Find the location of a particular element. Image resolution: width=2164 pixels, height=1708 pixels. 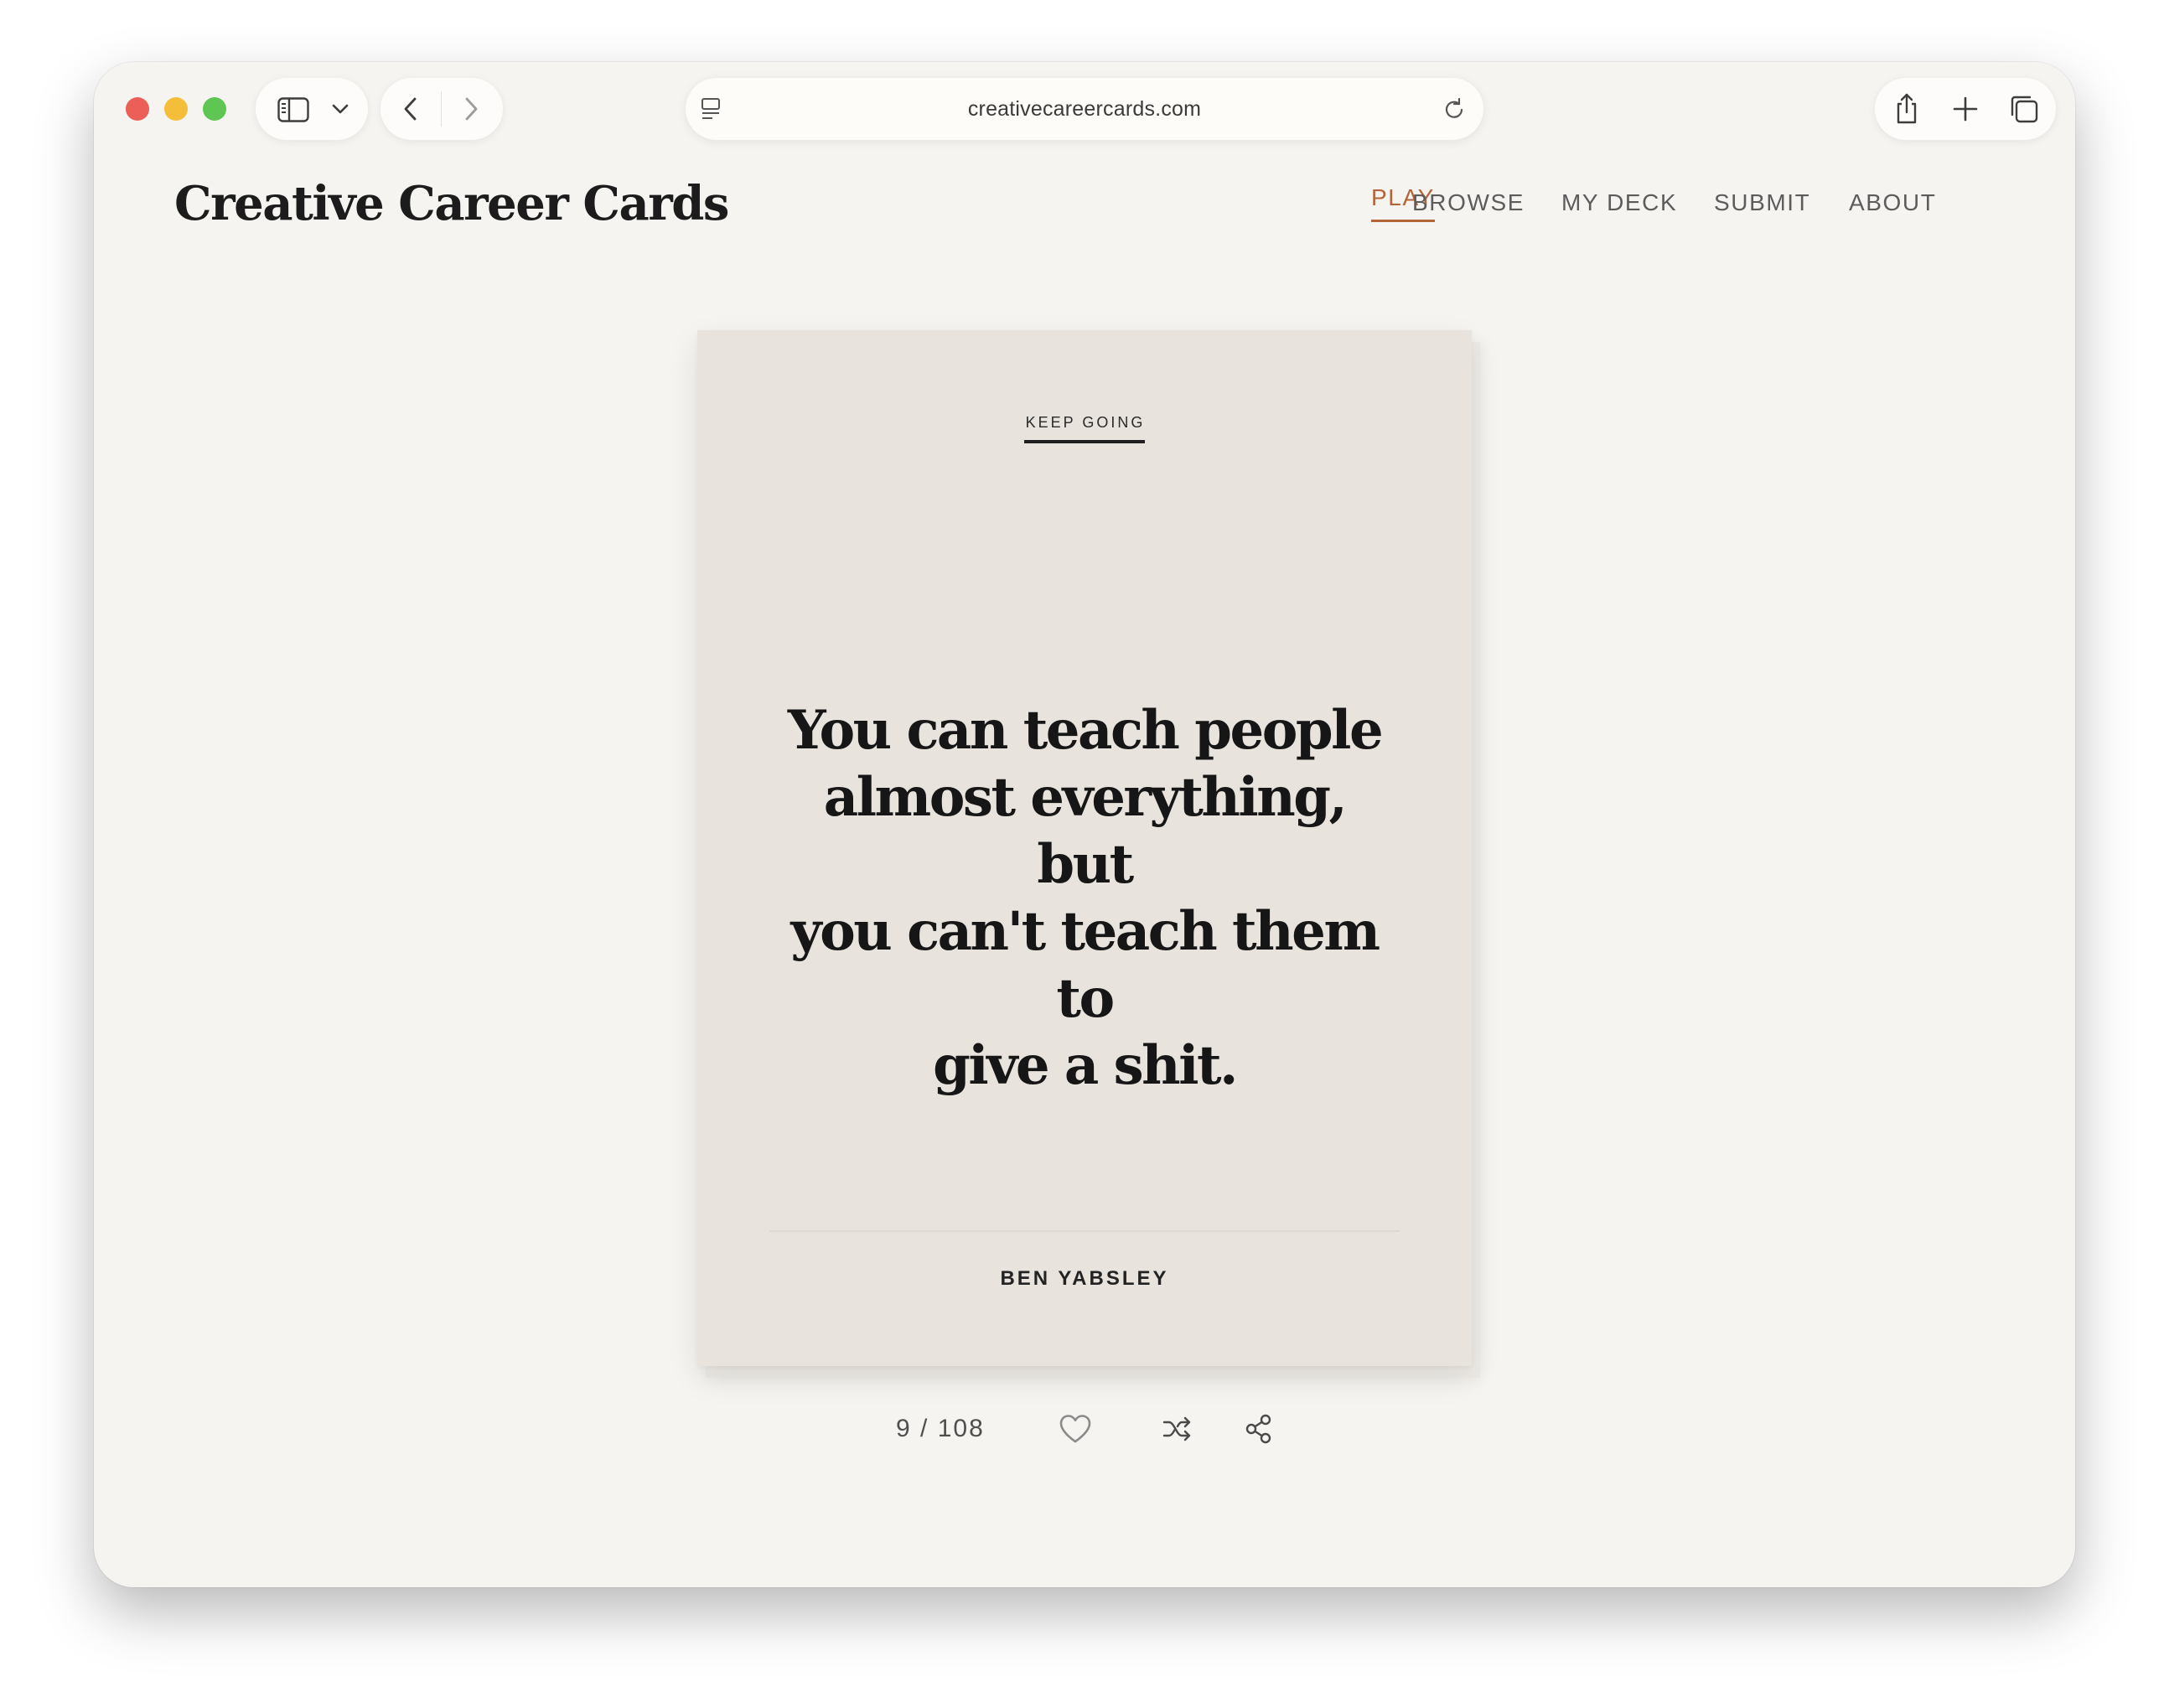

nav-about: ABOUT is located at coordinates (1892, 202).